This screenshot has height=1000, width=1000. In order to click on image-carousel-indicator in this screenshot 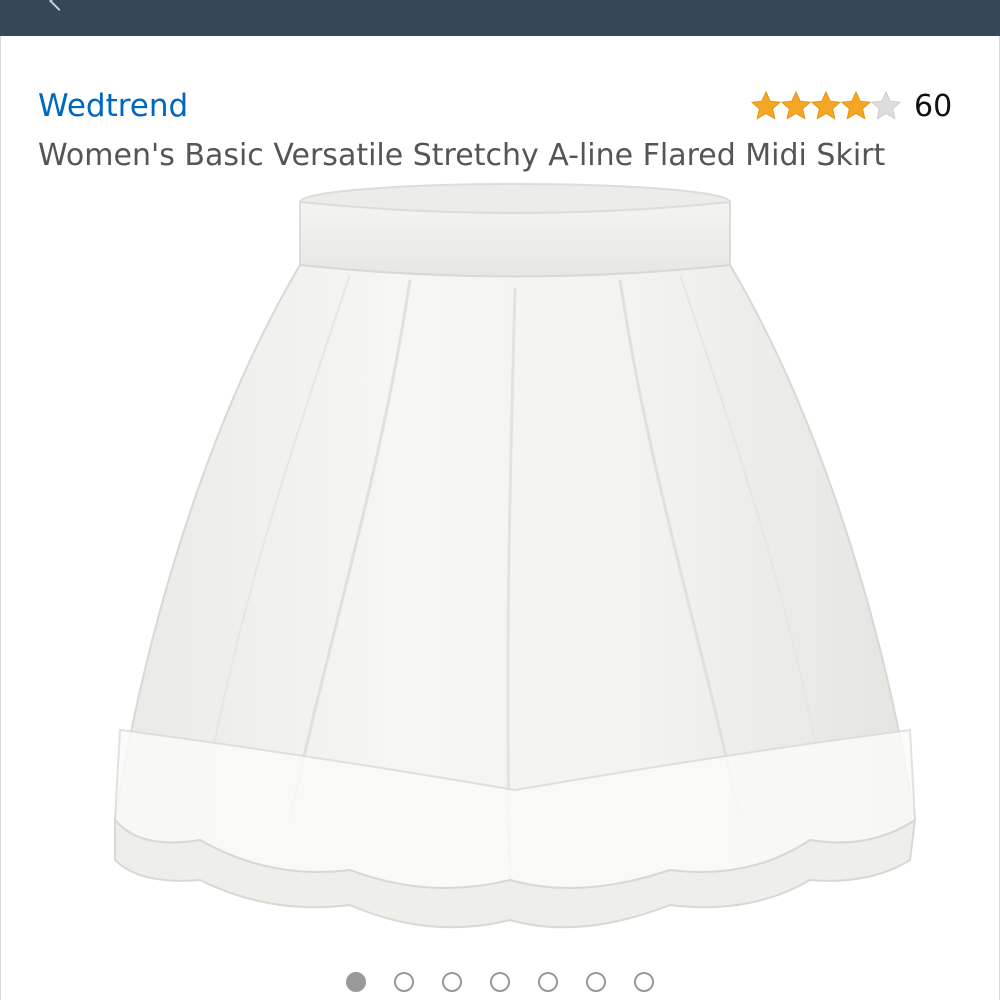, I will do `click(500, 982)`.